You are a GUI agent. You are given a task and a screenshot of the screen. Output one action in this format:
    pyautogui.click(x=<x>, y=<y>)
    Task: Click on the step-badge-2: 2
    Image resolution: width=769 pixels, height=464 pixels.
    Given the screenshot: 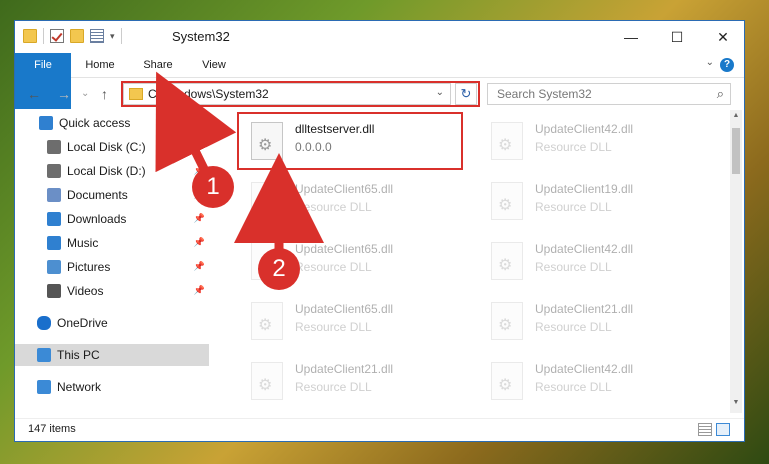 What is the action you would take?
    pyautogui.click(x=279, y=269)
    